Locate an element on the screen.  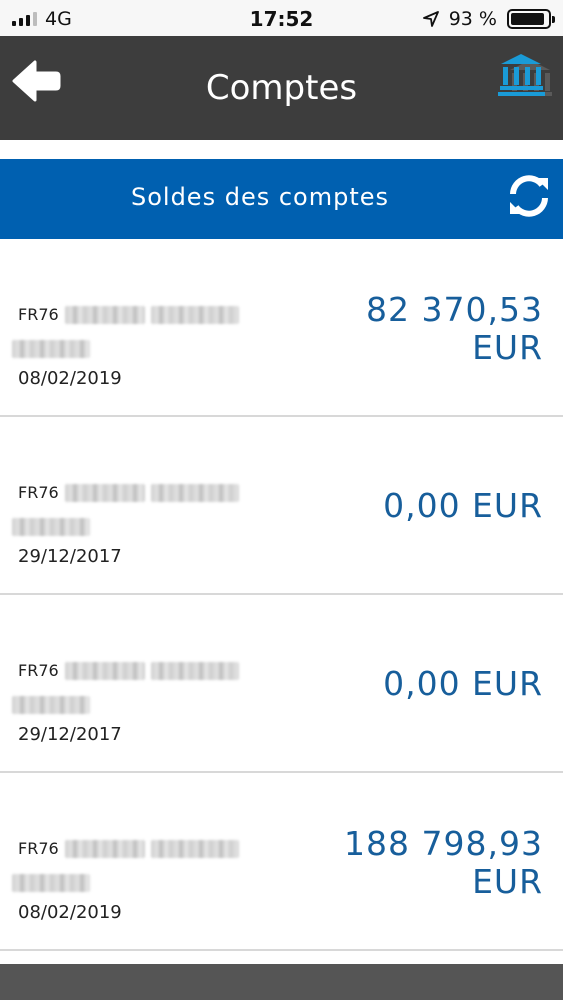
refresh-icon is located at coordinates (529, 196).